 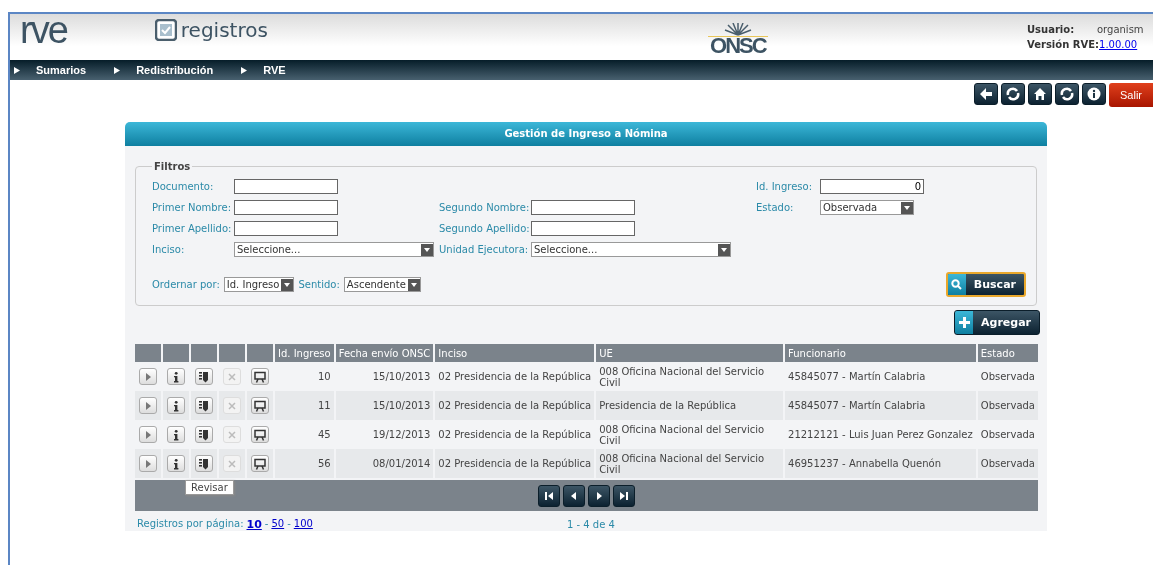 I want to click on column-header: Inciso, so click(x=515, y=353).